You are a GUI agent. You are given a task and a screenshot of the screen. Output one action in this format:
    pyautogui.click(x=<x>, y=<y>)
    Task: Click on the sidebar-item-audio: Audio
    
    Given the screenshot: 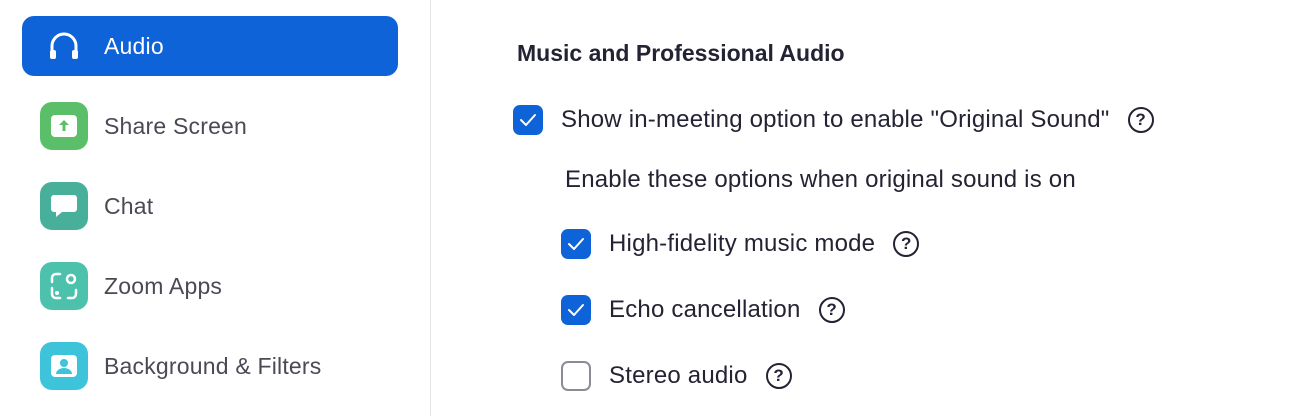 What is the action you would take?
    pyautogui.click(x=210, y=46)
    